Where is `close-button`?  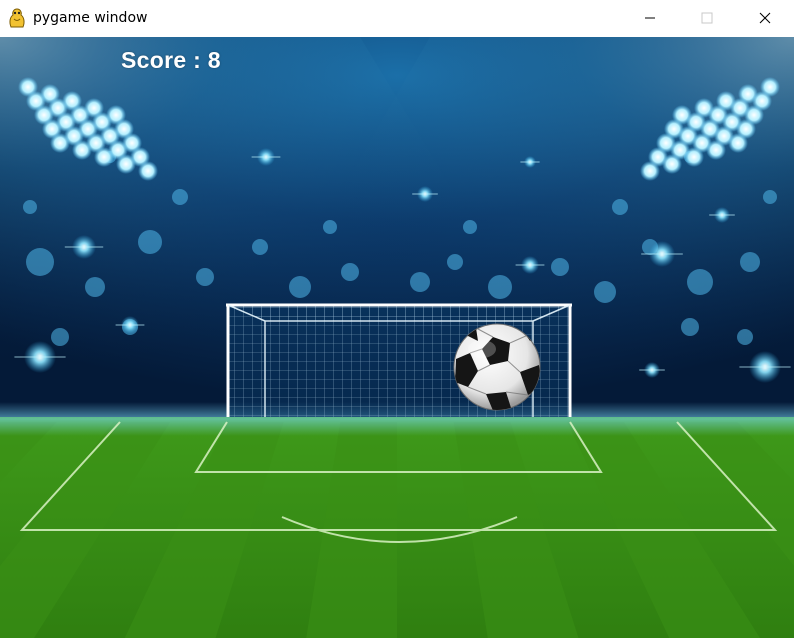
close-button is located at coordinates (765, 18).